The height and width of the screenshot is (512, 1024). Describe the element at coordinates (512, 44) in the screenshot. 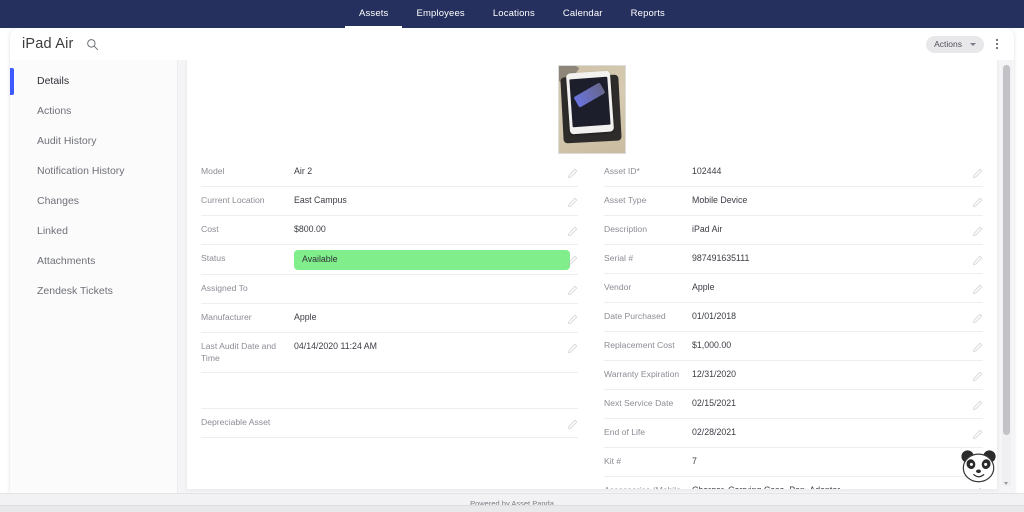

I see `page-header: iPad Air Actions` at that location.